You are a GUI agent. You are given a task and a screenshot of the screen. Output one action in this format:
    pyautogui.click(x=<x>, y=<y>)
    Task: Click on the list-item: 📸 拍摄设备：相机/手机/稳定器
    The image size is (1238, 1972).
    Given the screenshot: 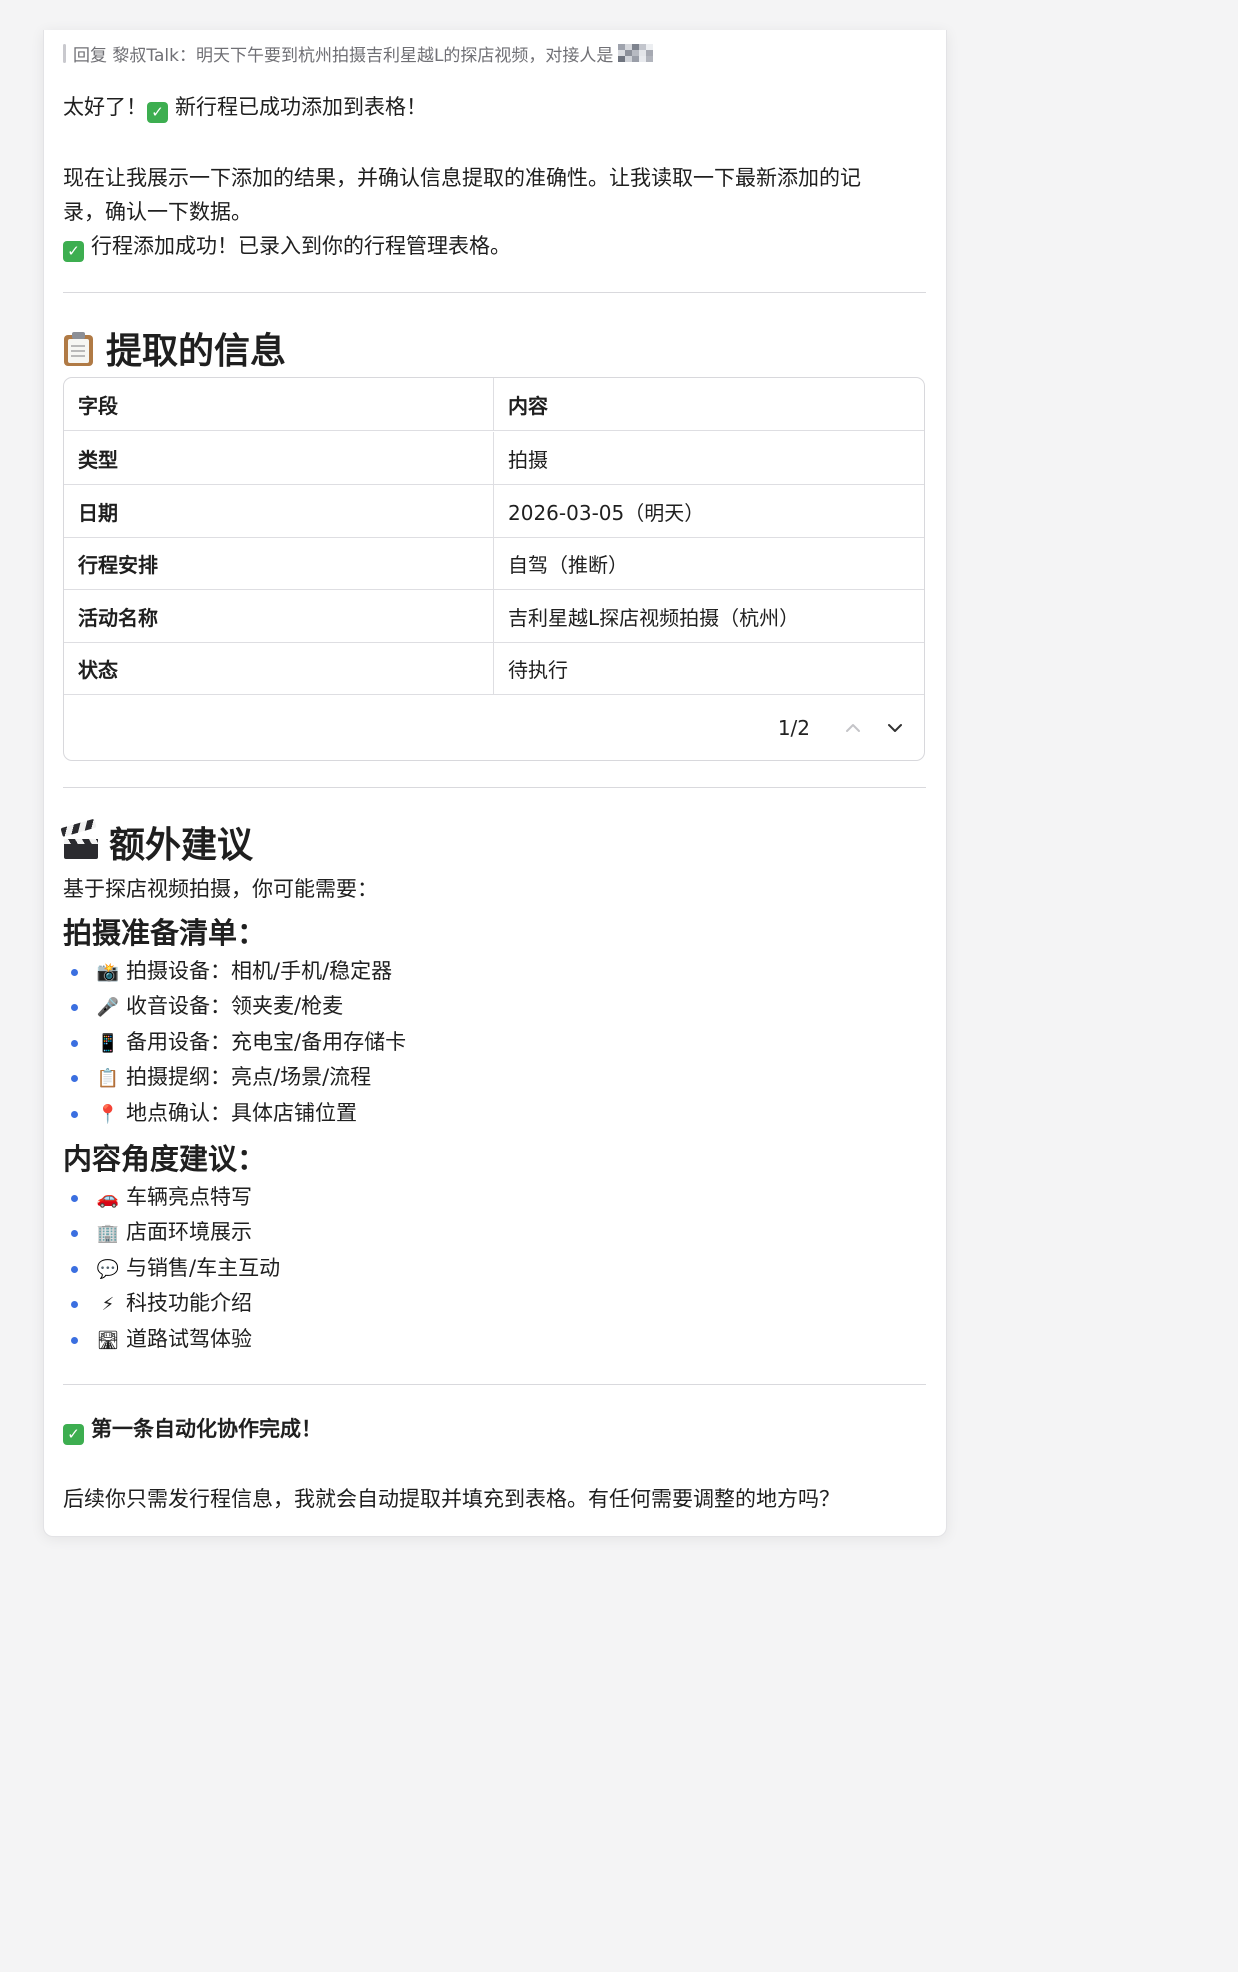 What is the action you would take?
    pyautogui.click(x=494, y=971)
    